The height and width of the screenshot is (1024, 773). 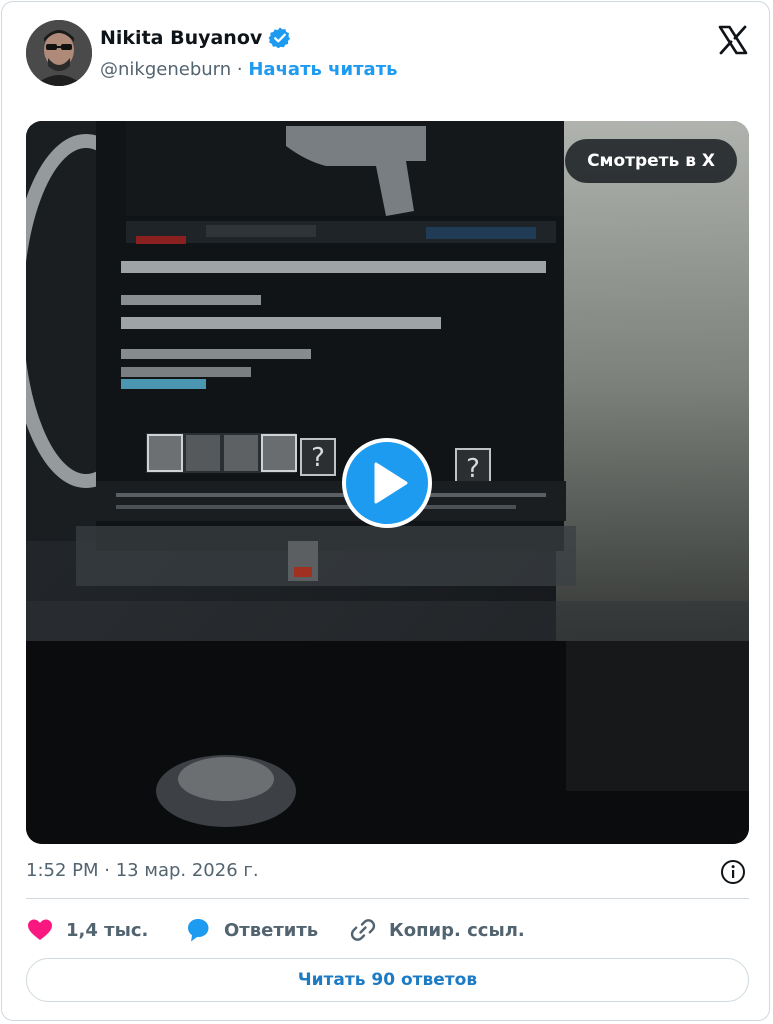 What do you see at coordinates (651, 161) in the screenshot?
I see `watch-on-x-button: Смотреть в X` at bounding box center [651, 161].